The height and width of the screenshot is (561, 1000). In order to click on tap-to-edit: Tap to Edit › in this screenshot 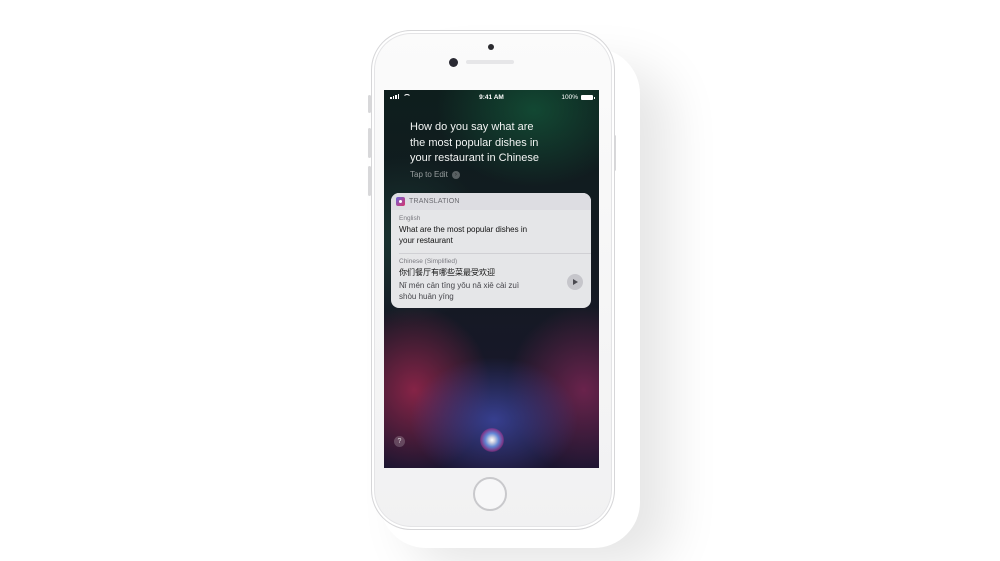, I will do `click(435, 174)`.